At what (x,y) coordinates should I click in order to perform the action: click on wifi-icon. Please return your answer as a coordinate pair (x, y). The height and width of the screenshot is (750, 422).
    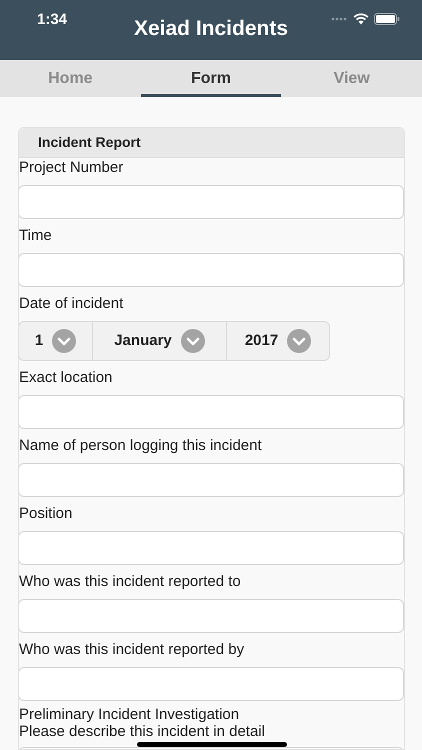
    Looking at the image, I should click on (361, 19).